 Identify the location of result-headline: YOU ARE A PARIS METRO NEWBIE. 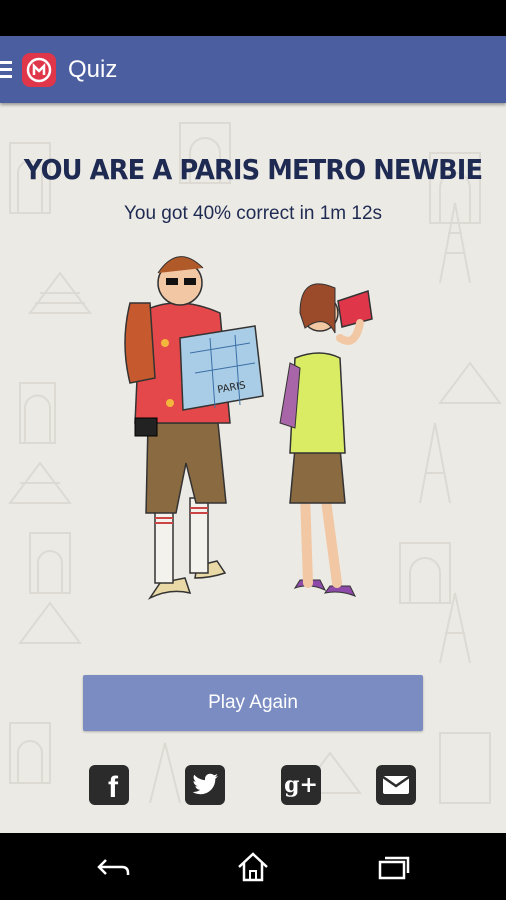
(253, 169).